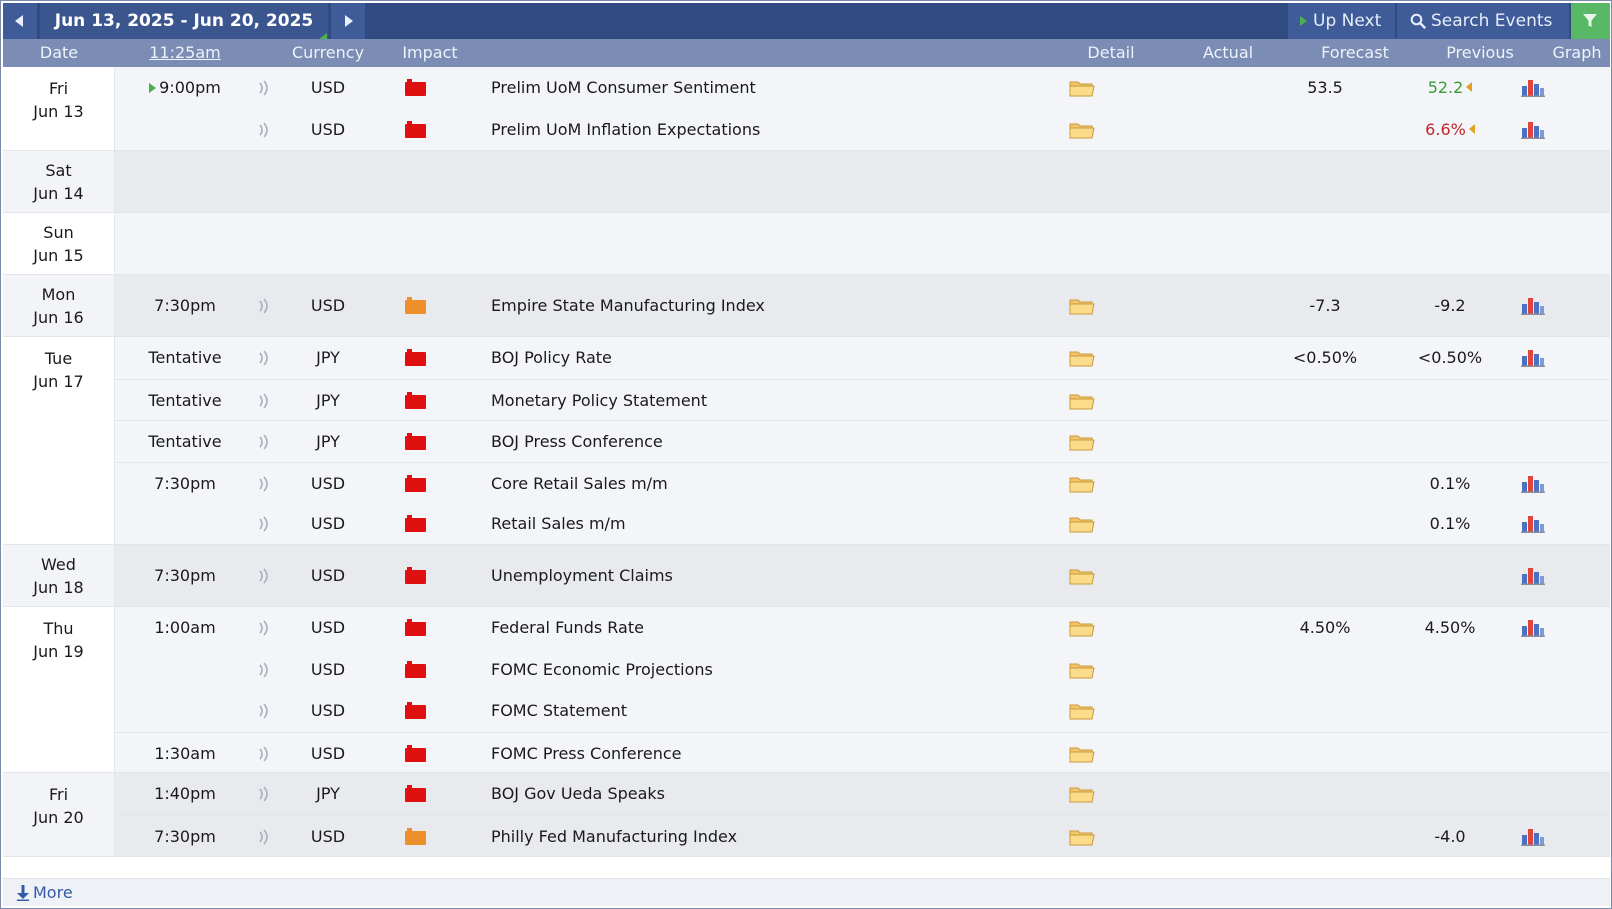 This screenshot has height=909, width=1612. What do you see at coordinates (771, 628) in the screenshot?
I see `event-name: Federal Funds Rate` at bounding box center [771, 628].